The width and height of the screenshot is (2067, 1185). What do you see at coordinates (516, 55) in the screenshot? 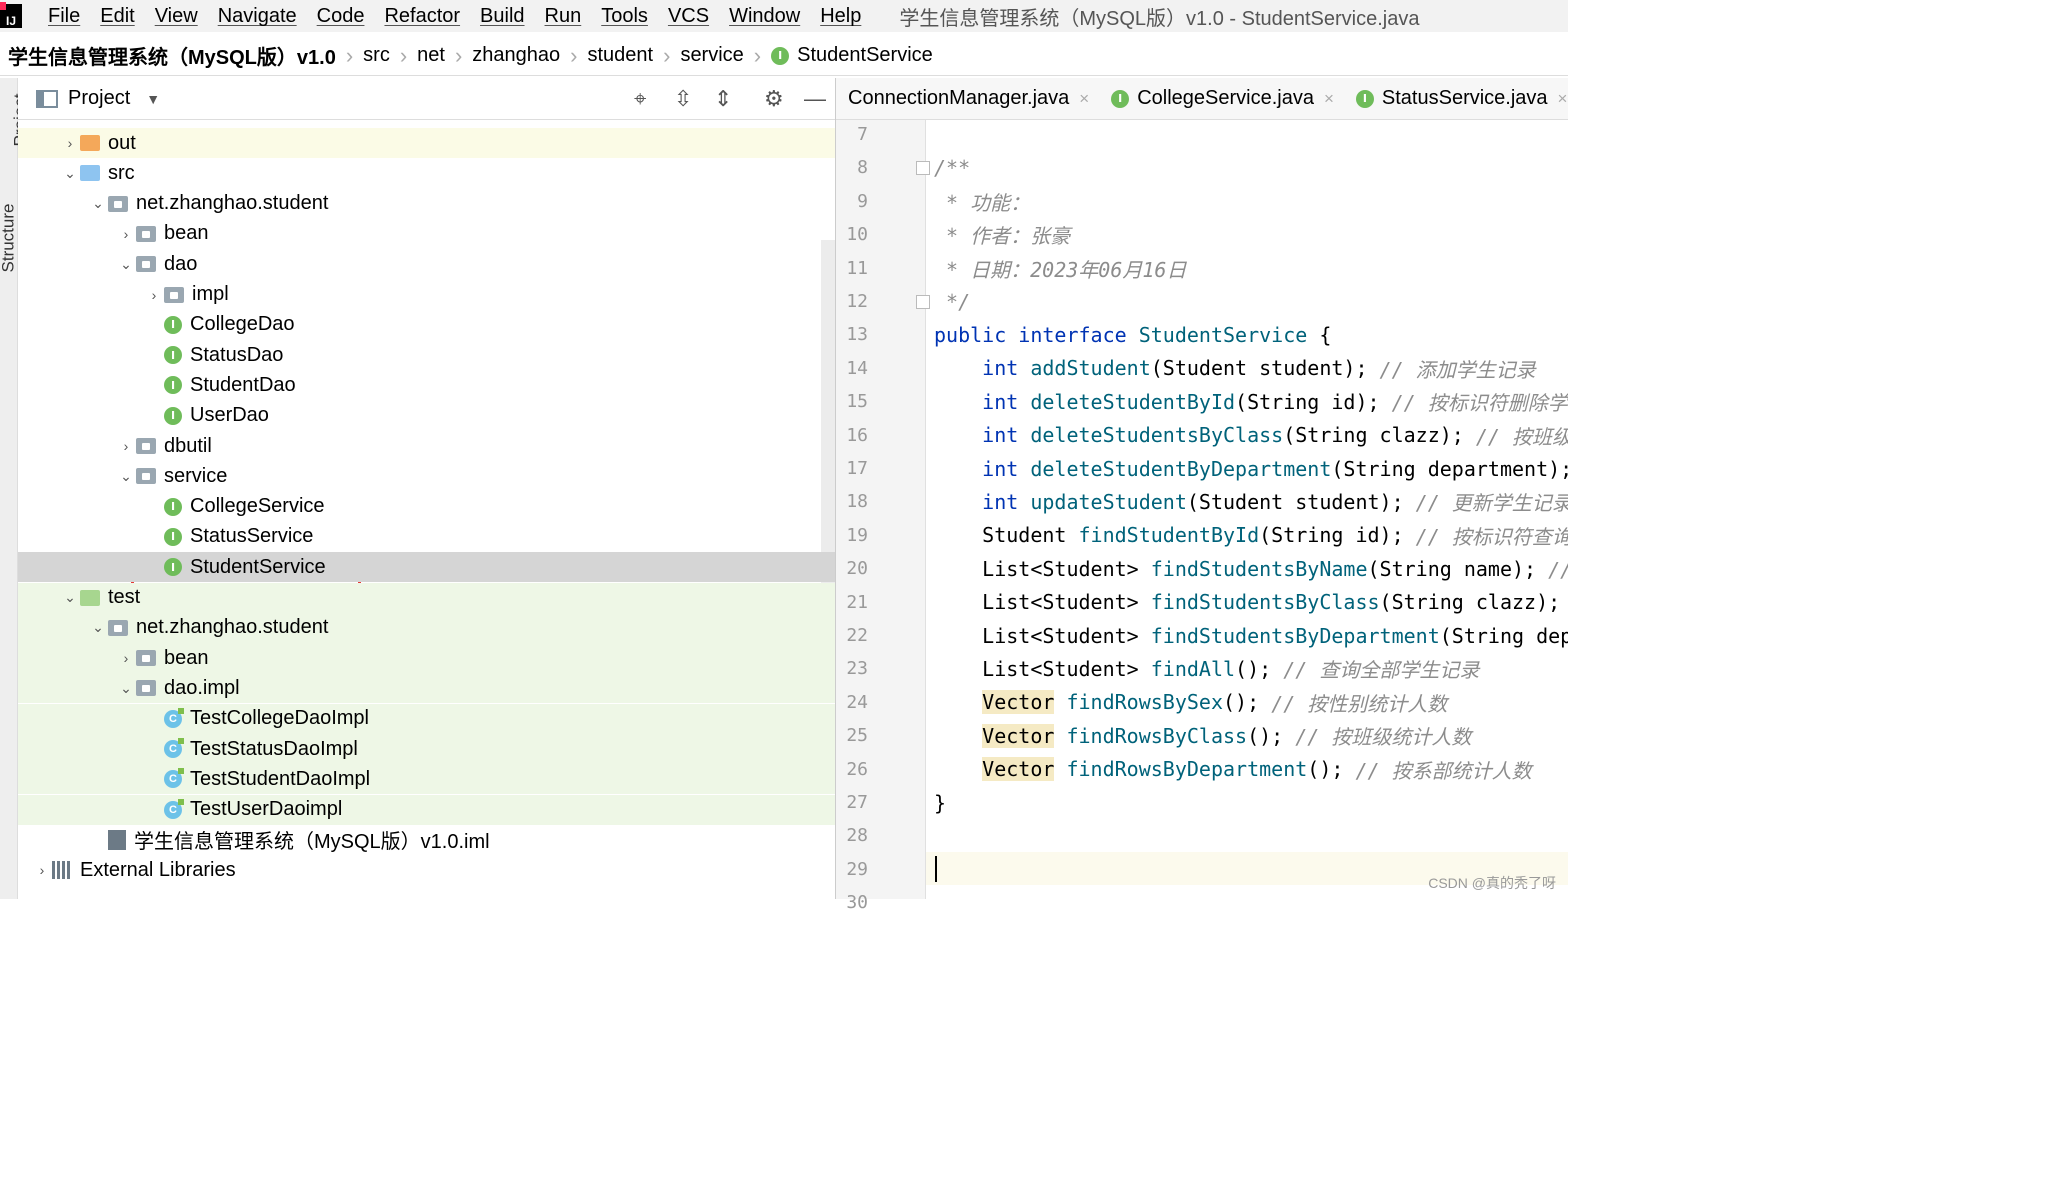
I see `breadcrumb-zhanghao: zhanghao` at bounding box center [516, 55].